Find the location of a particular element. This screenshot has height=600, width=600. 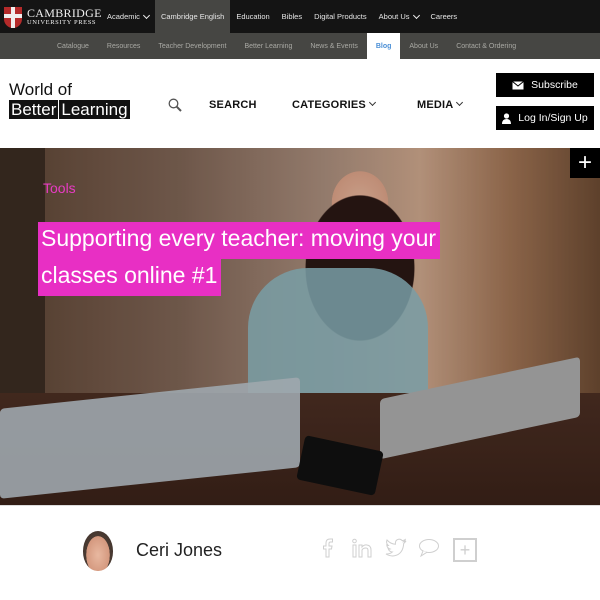

category-tag: Tools is located at coordinates (59, 188).